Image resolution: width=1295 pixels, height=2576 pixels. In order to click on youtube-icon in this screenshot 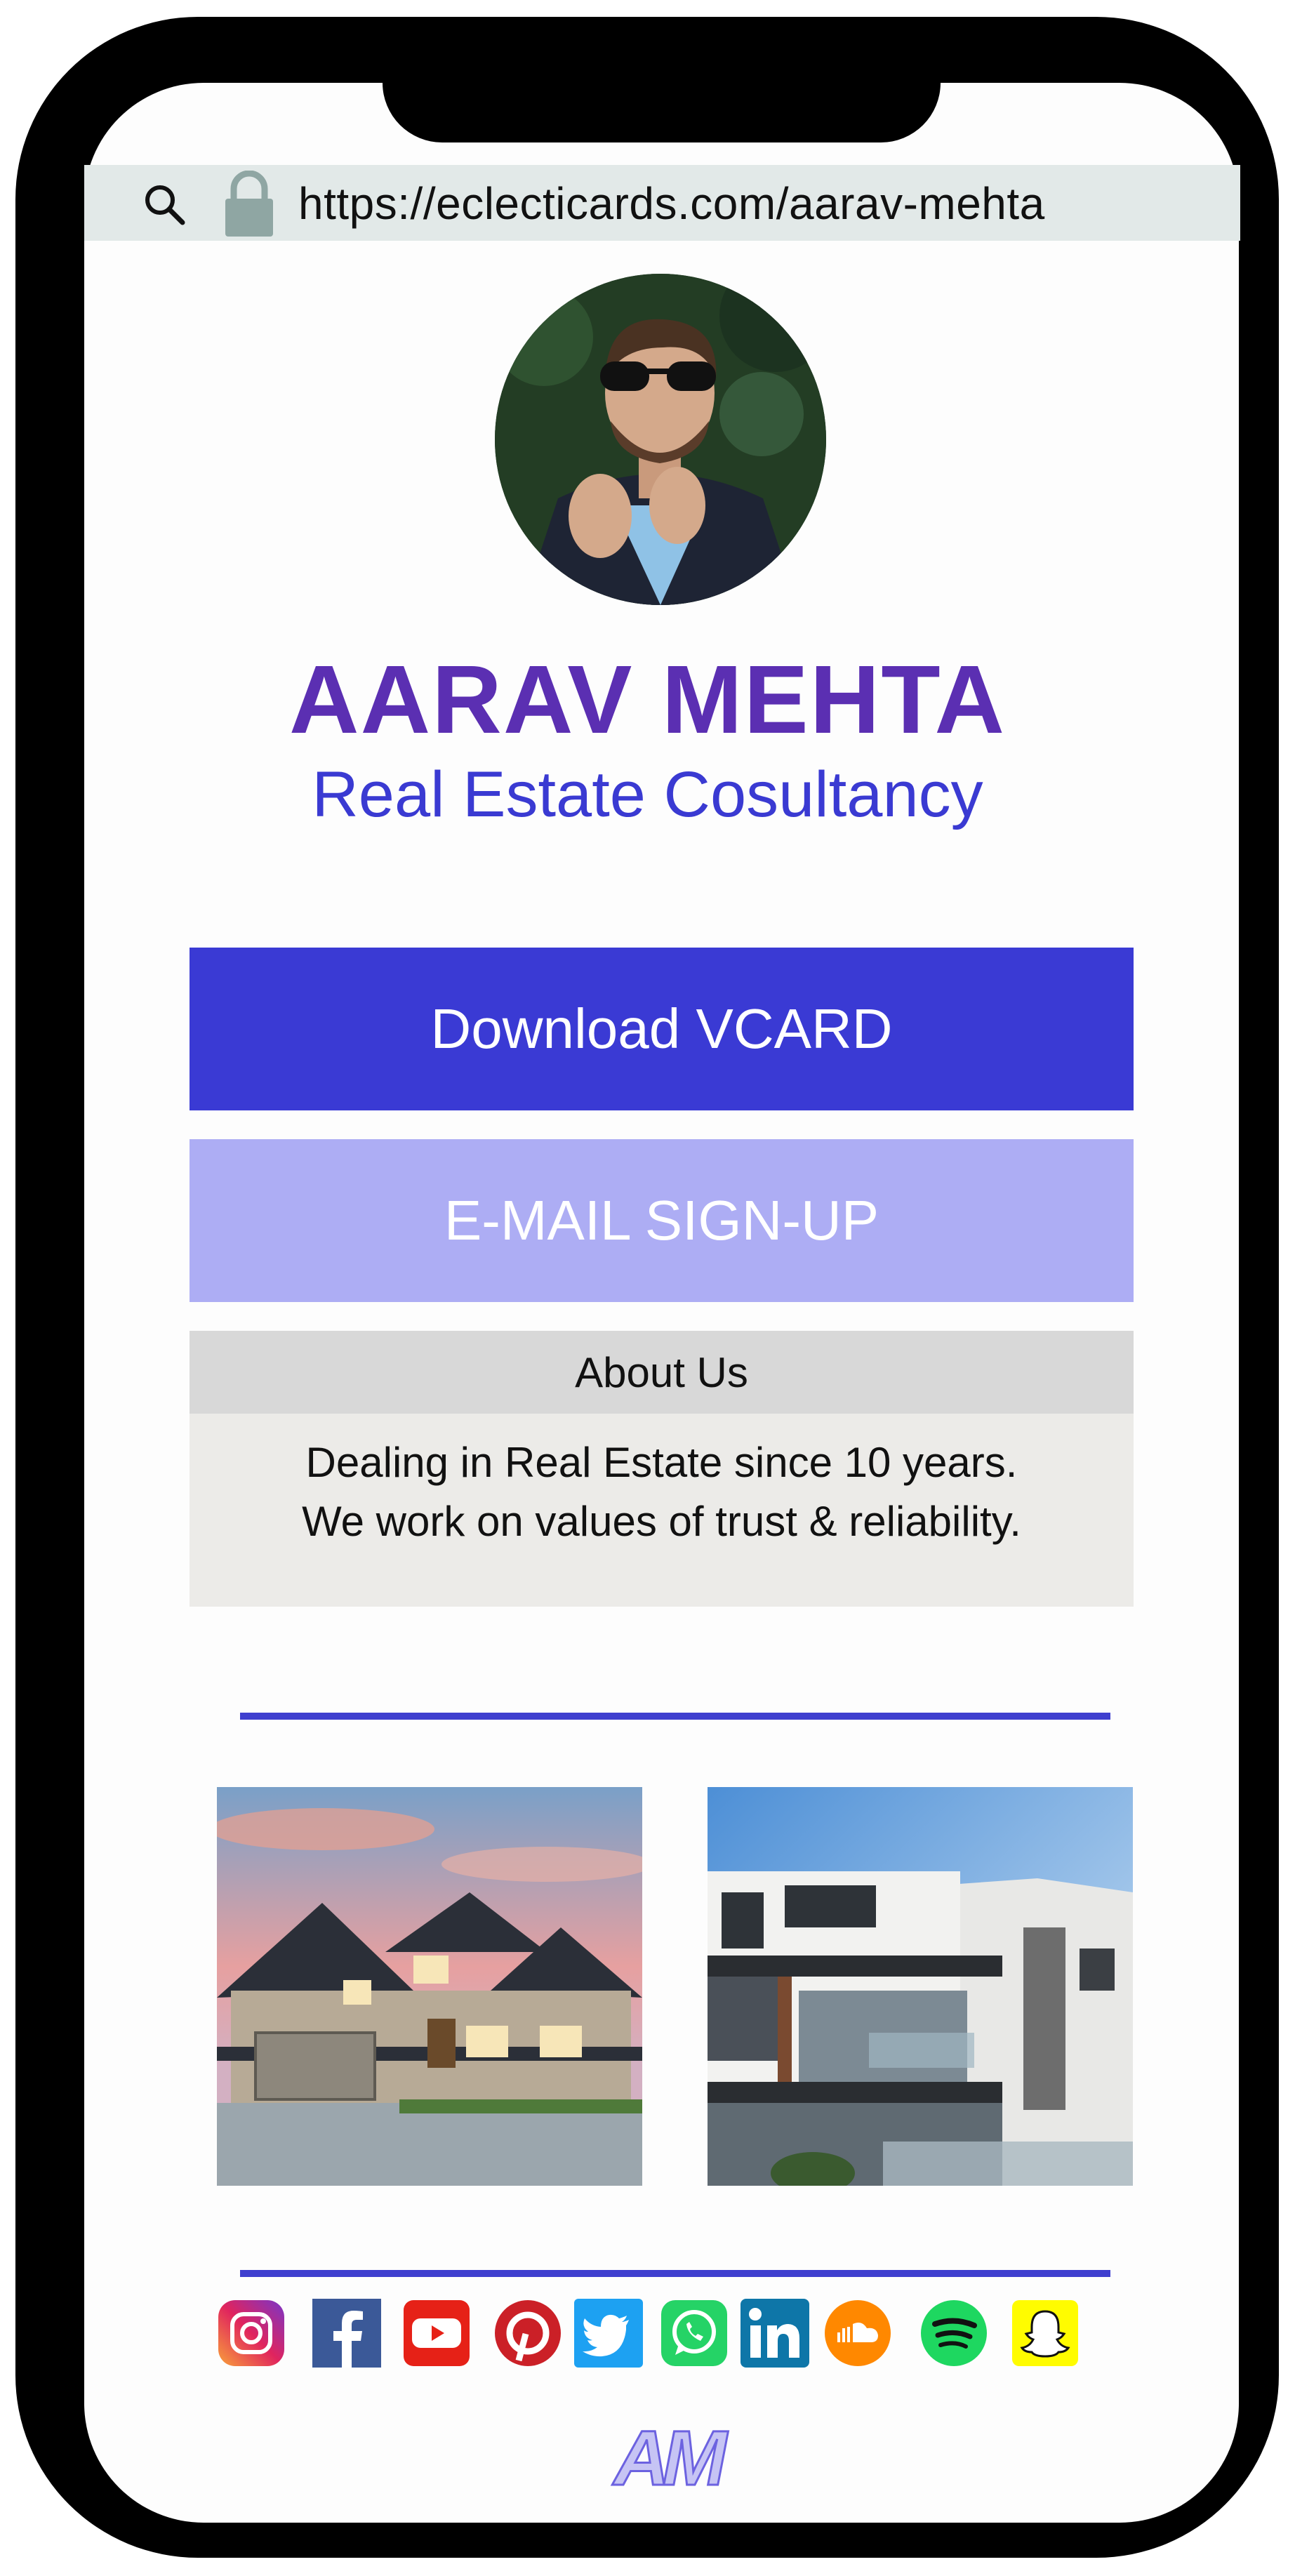, I will do `click(437, 2334)`.